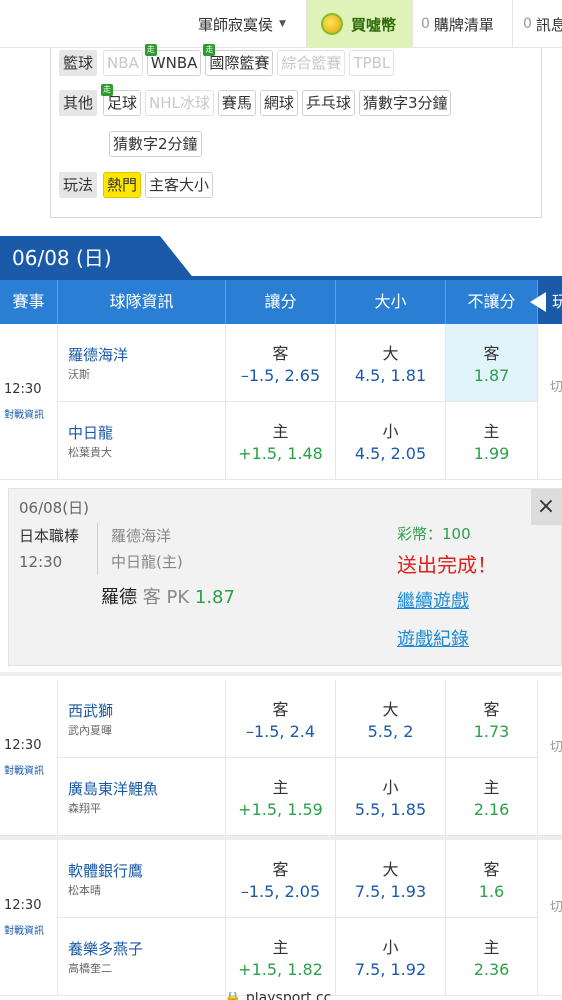 This screenshot has height=1000, width=562. I want to click on match-time-cell: 12:30 對戰資訊, so click(29, 758).